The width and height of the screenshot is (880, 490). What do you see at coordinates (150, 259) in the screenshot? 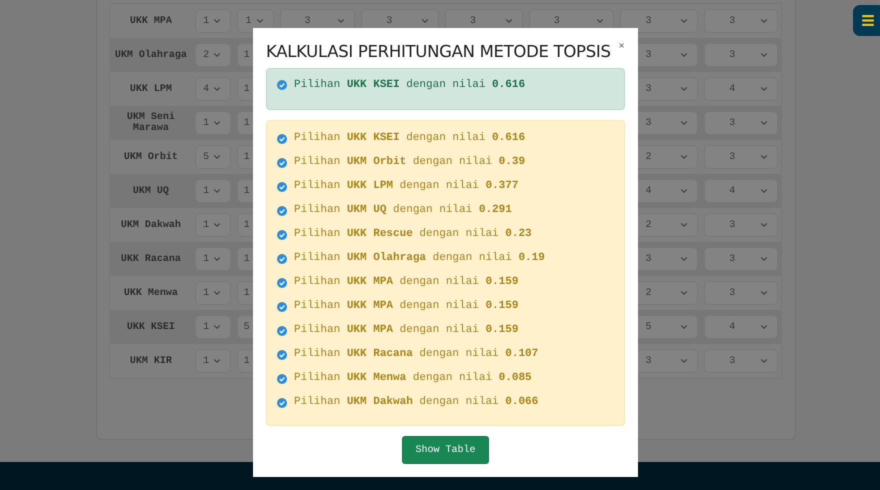
I see `table-cell: UKK Racana` at bounding box center [150, 259].